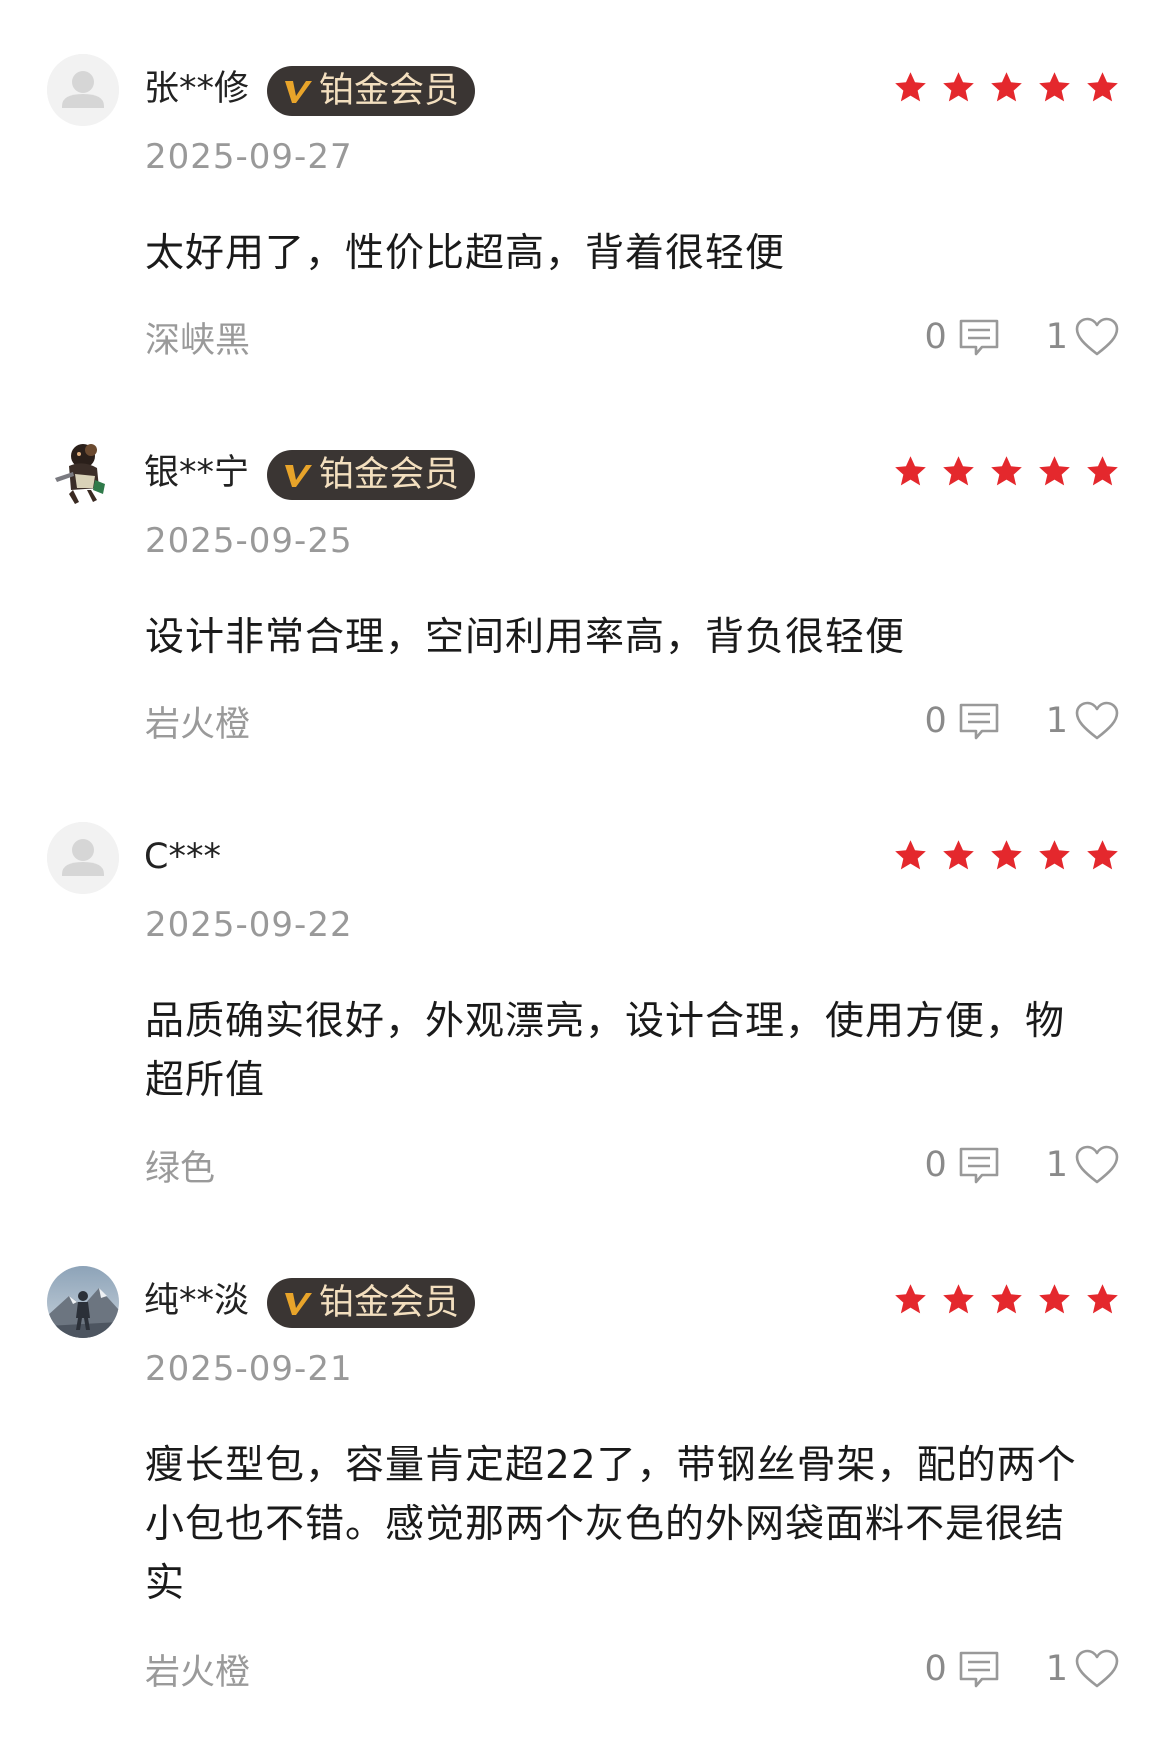 This screenshot has width=1170, height=1740. I want to click on review-content: 太好用了，性价比超高，背着很轻便, so click(615, 253).